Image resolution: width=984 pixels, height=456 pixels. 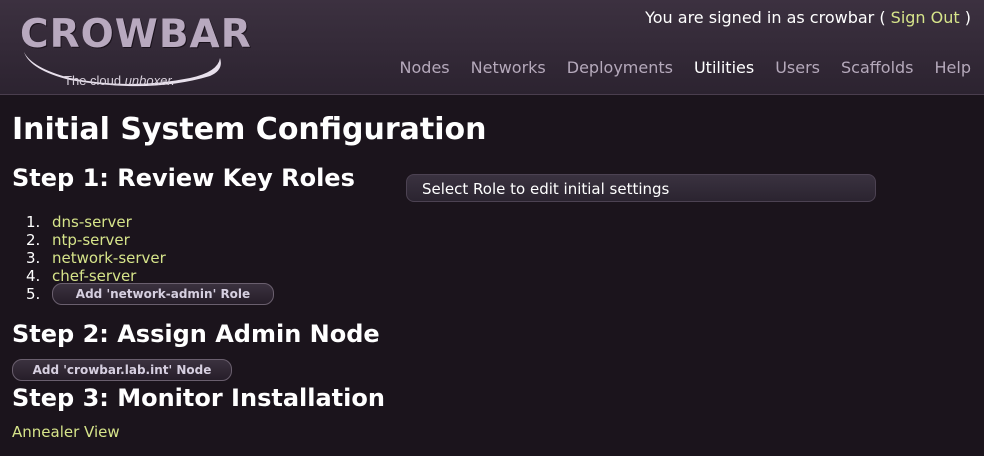 I want to click on list-number: 2., so click(x=33, y=240).